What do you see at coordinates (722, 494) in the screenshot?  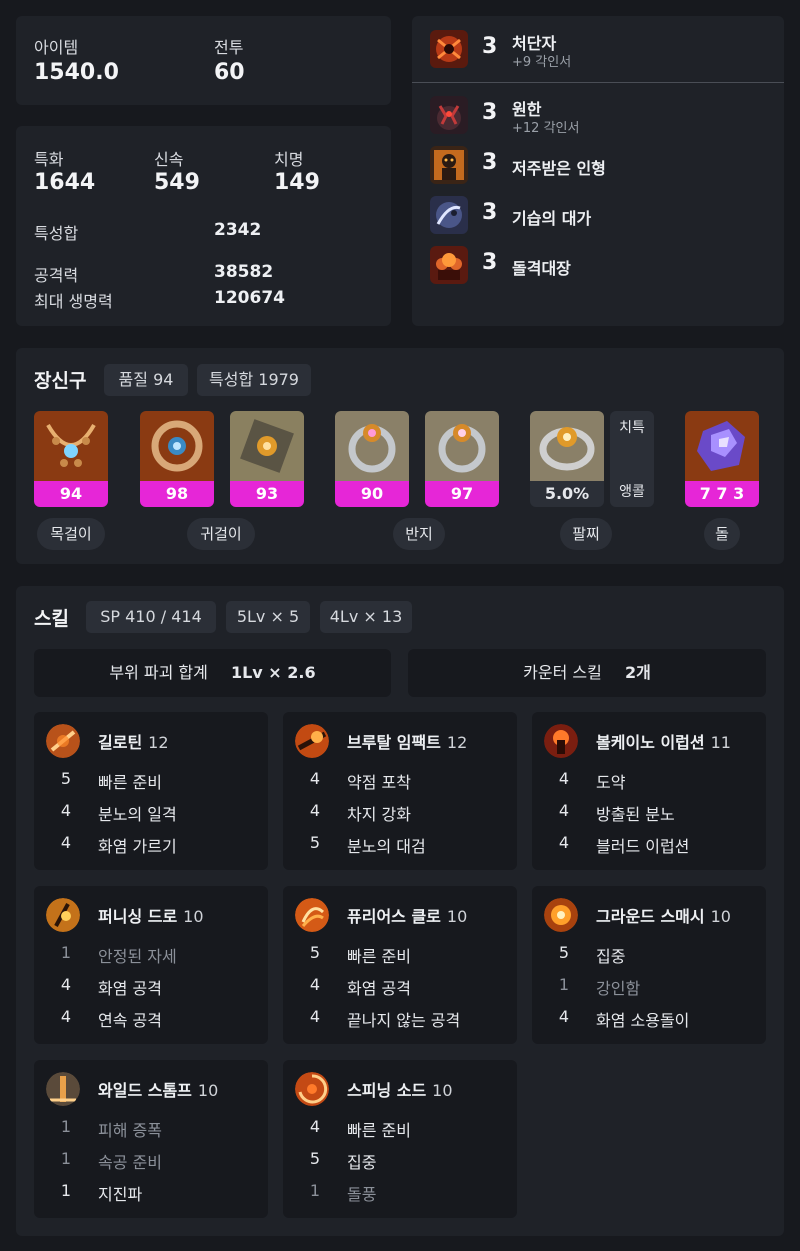 I see `accessory-quality: 7 7 3` at bounding box center [722, 494].